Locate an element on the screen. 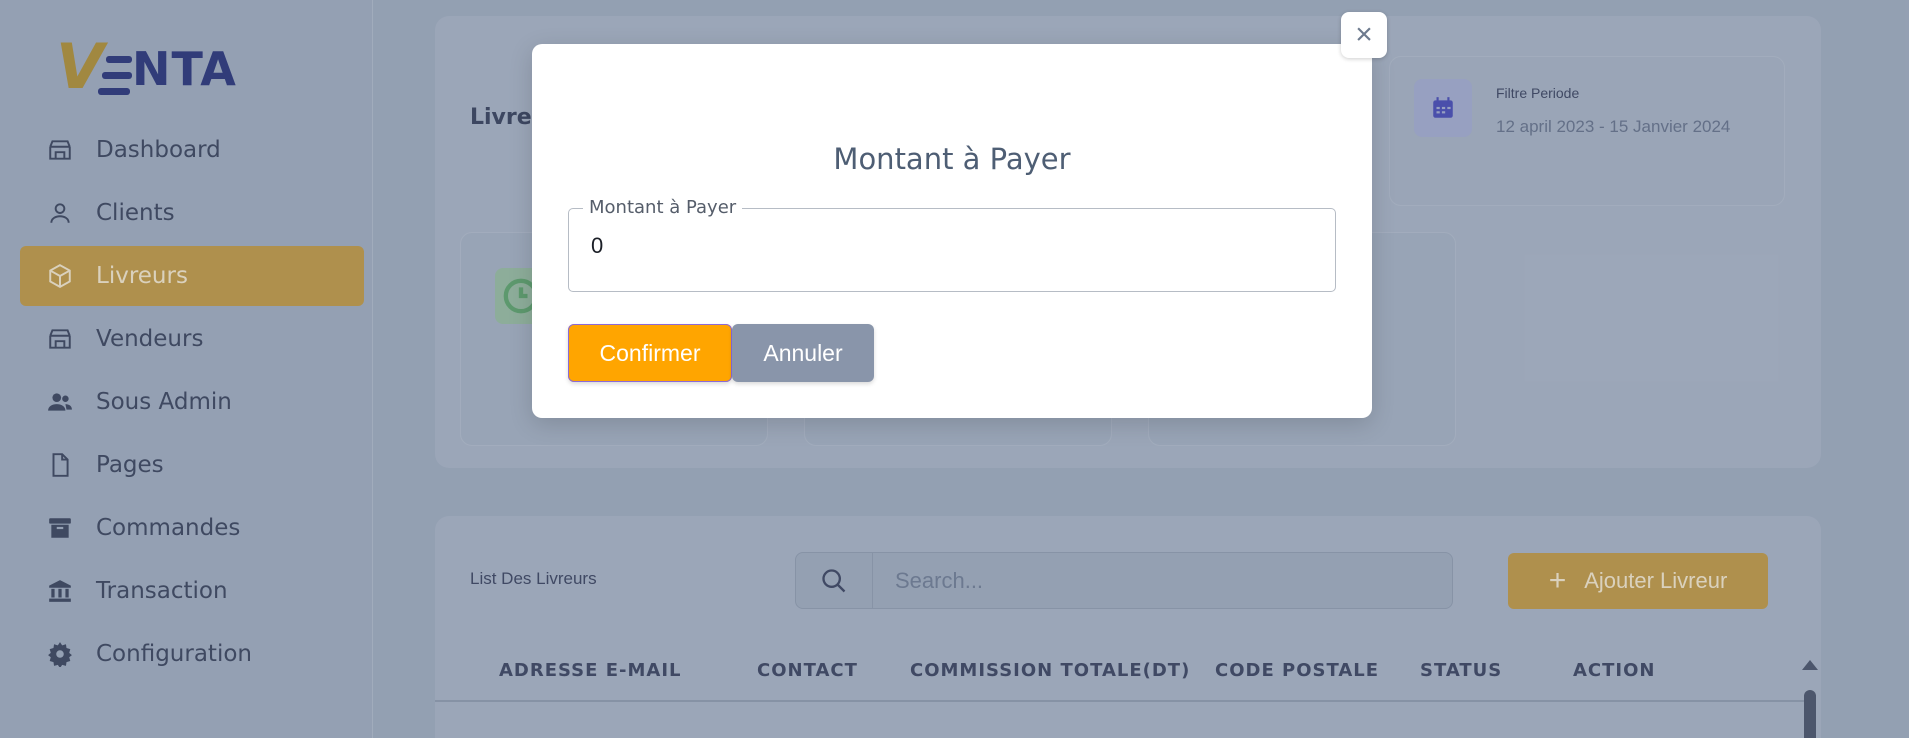 This screenshot has height=738, width=1909. amount-field: Montant à Payer is located at coordinates (952, 244).